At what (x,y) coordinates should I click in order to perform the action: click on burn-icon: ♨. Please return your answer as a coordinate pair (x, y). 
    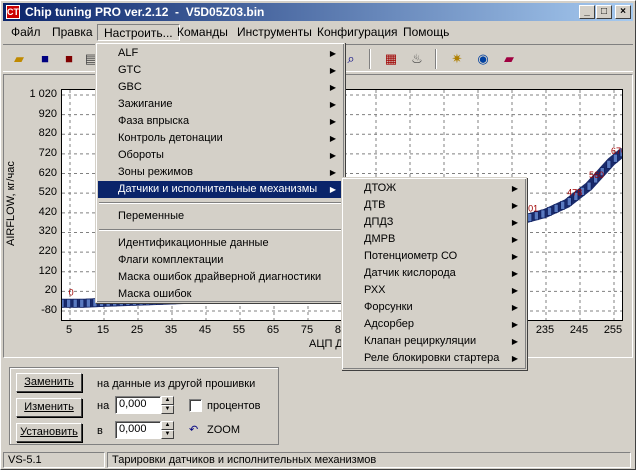
    Looking at the image, I should click on (417, 59).